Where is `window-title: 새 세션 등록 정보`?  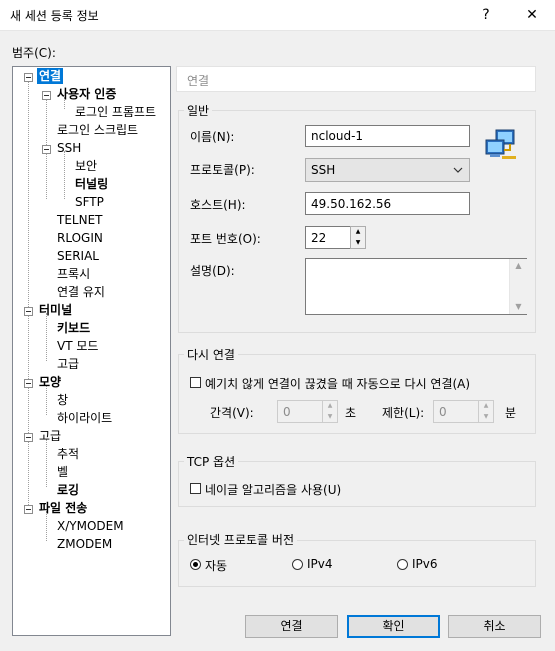 window-title: 새 세션 등록 정보 is located at coordinates (54, 16).